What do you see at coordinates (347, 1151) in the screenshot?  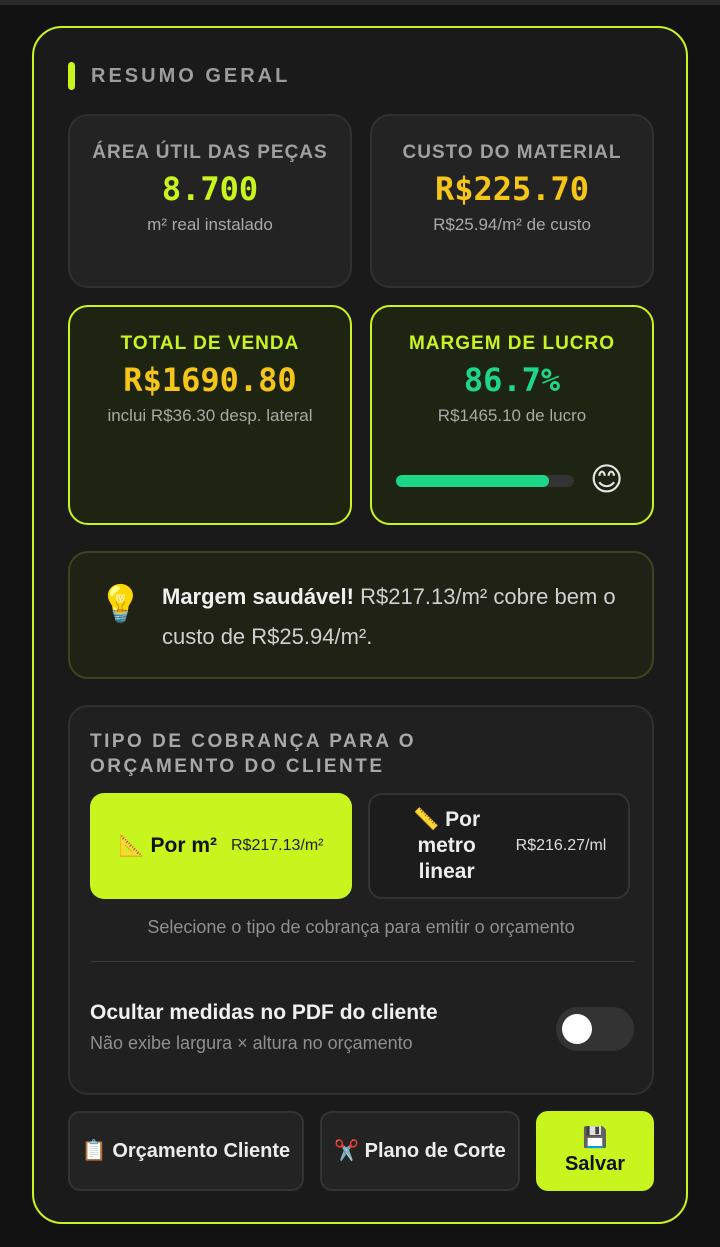 I see `scissors-icon: ✂️` at bounding box center [347, 1151].